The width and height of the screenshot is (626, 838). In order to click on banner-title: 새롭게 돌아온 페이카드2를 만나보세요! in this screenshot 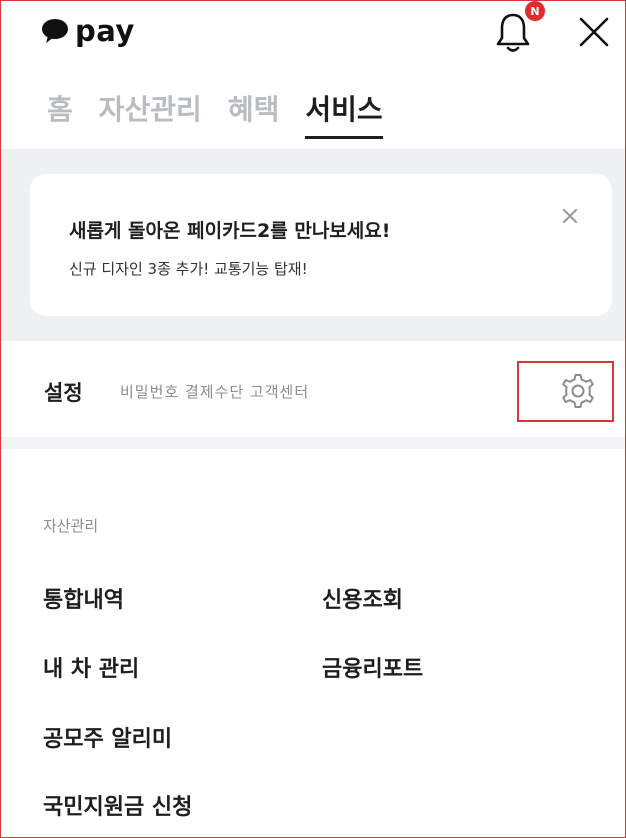, I will do `click(230, 231)`.